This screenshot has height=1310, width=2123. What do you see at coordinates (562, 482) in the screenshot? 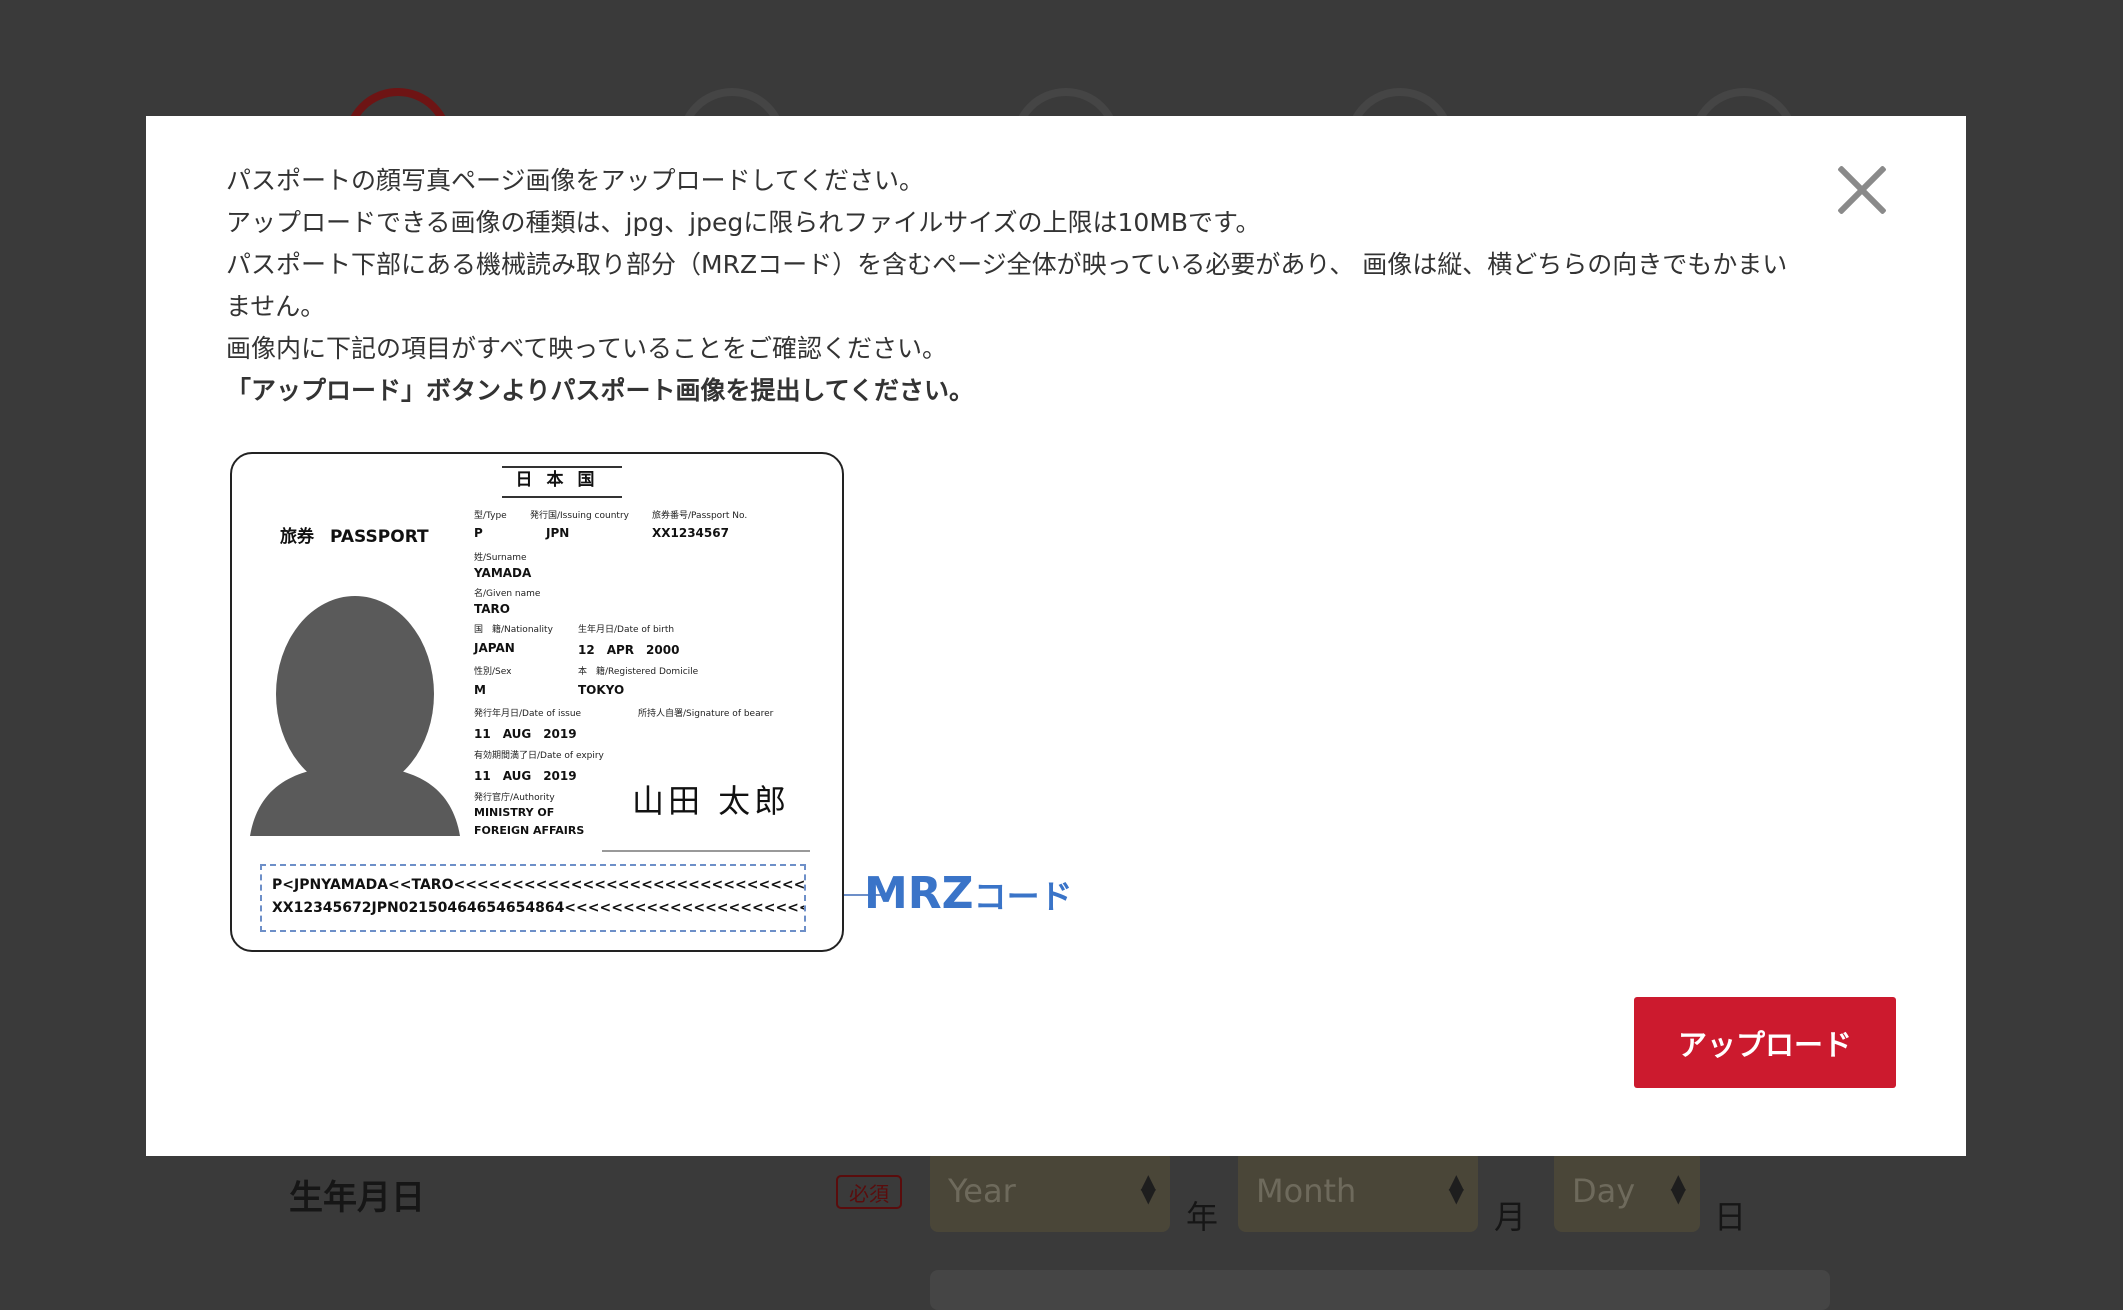
I see `passport-country: 日本国` at bounding box center [562, 482].